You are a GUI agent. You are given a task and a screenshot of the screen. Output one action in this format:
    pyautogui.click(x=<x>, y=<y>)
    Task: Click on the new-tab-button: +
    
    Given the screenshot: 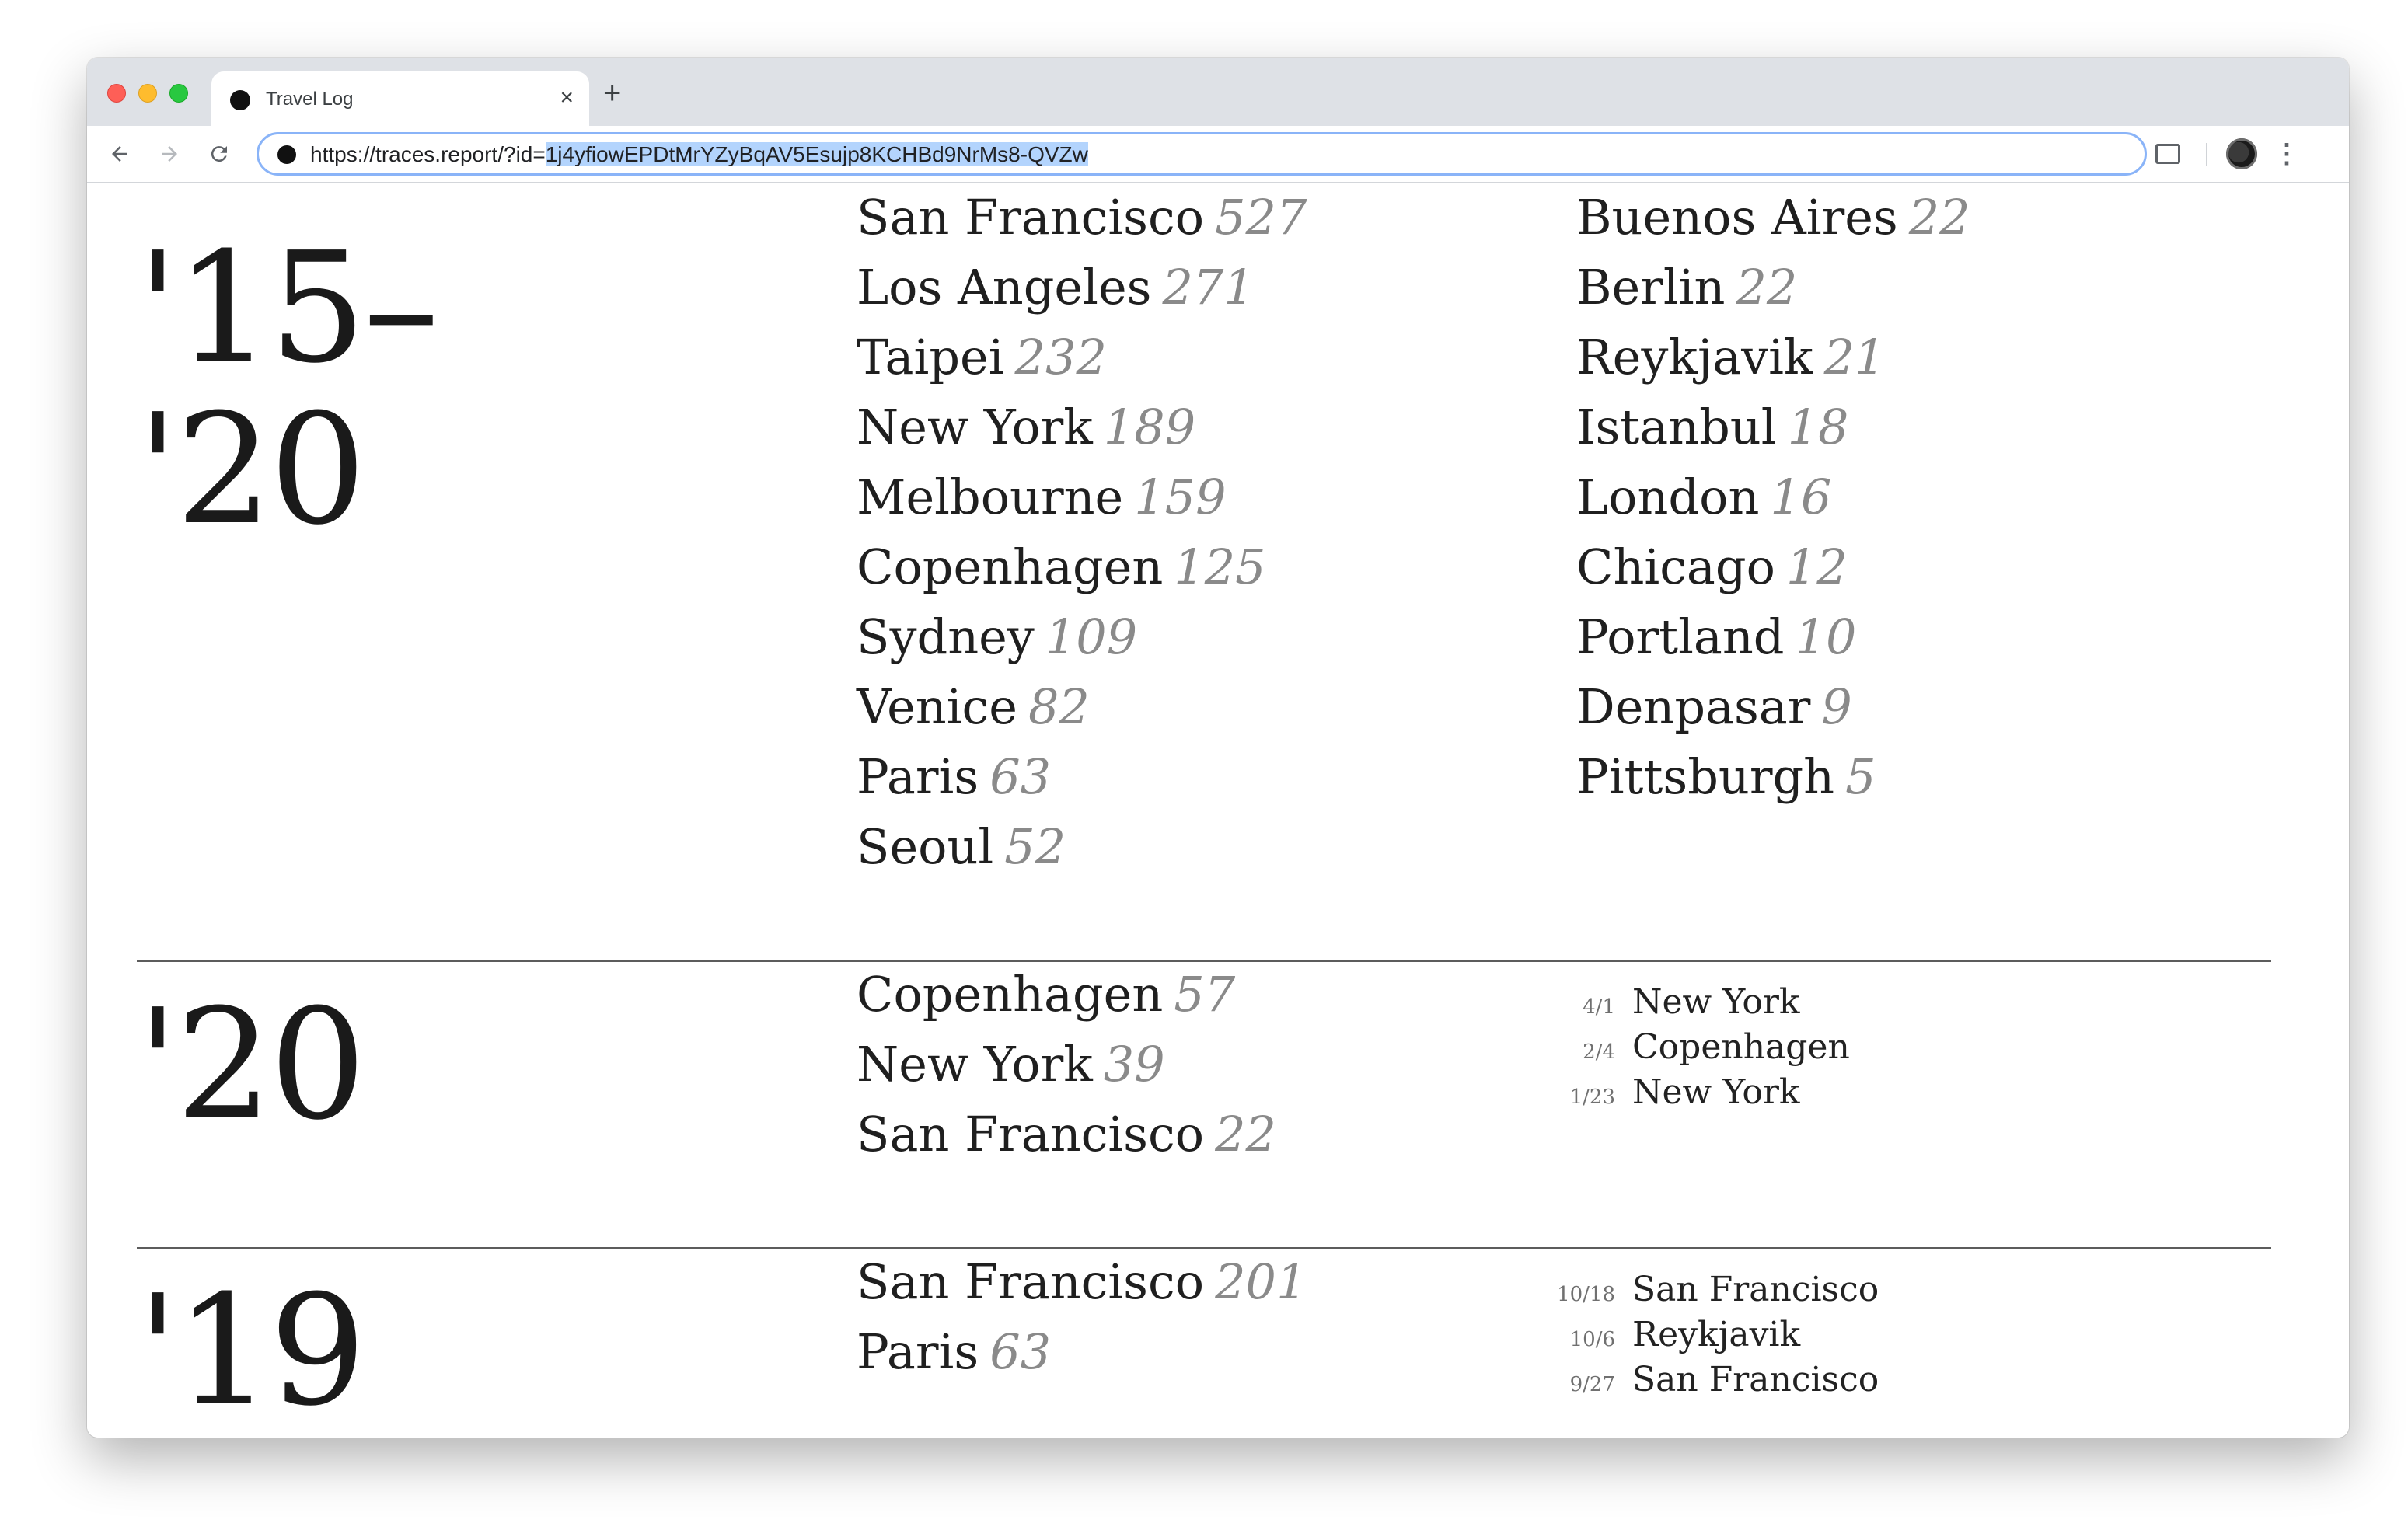 What is the action you would take?
    pyautogui.click(x=612, y=93)
    